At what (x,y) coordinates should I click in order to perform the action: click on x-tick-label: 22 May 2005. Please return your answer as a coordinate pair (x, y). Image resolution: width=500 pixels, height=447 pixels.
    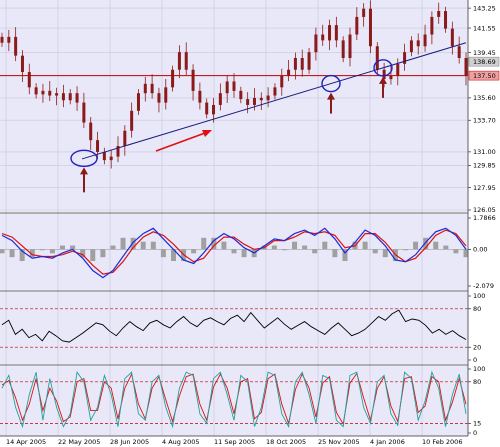
    Looking at the image, I should click on (79, 442).